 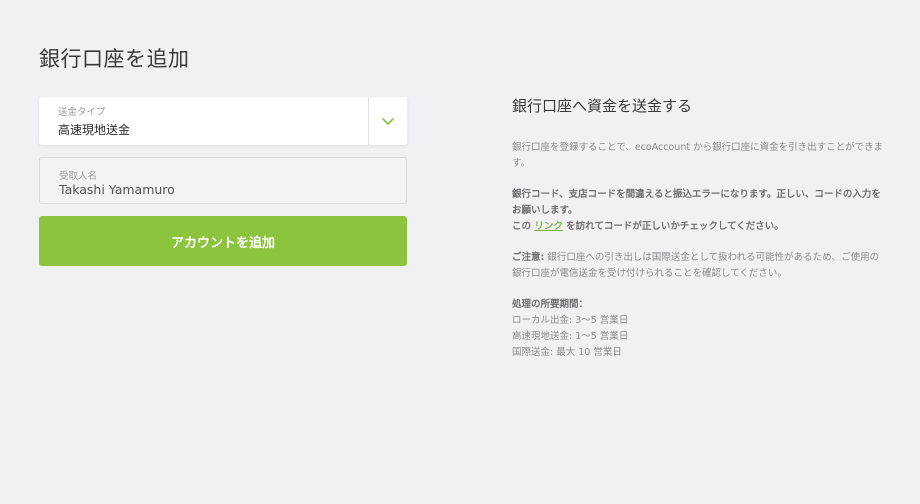 What do you see at coordinates (219, 189) in the screenshot?
I see `recipient-name-input` at bounding box center [219, 189].